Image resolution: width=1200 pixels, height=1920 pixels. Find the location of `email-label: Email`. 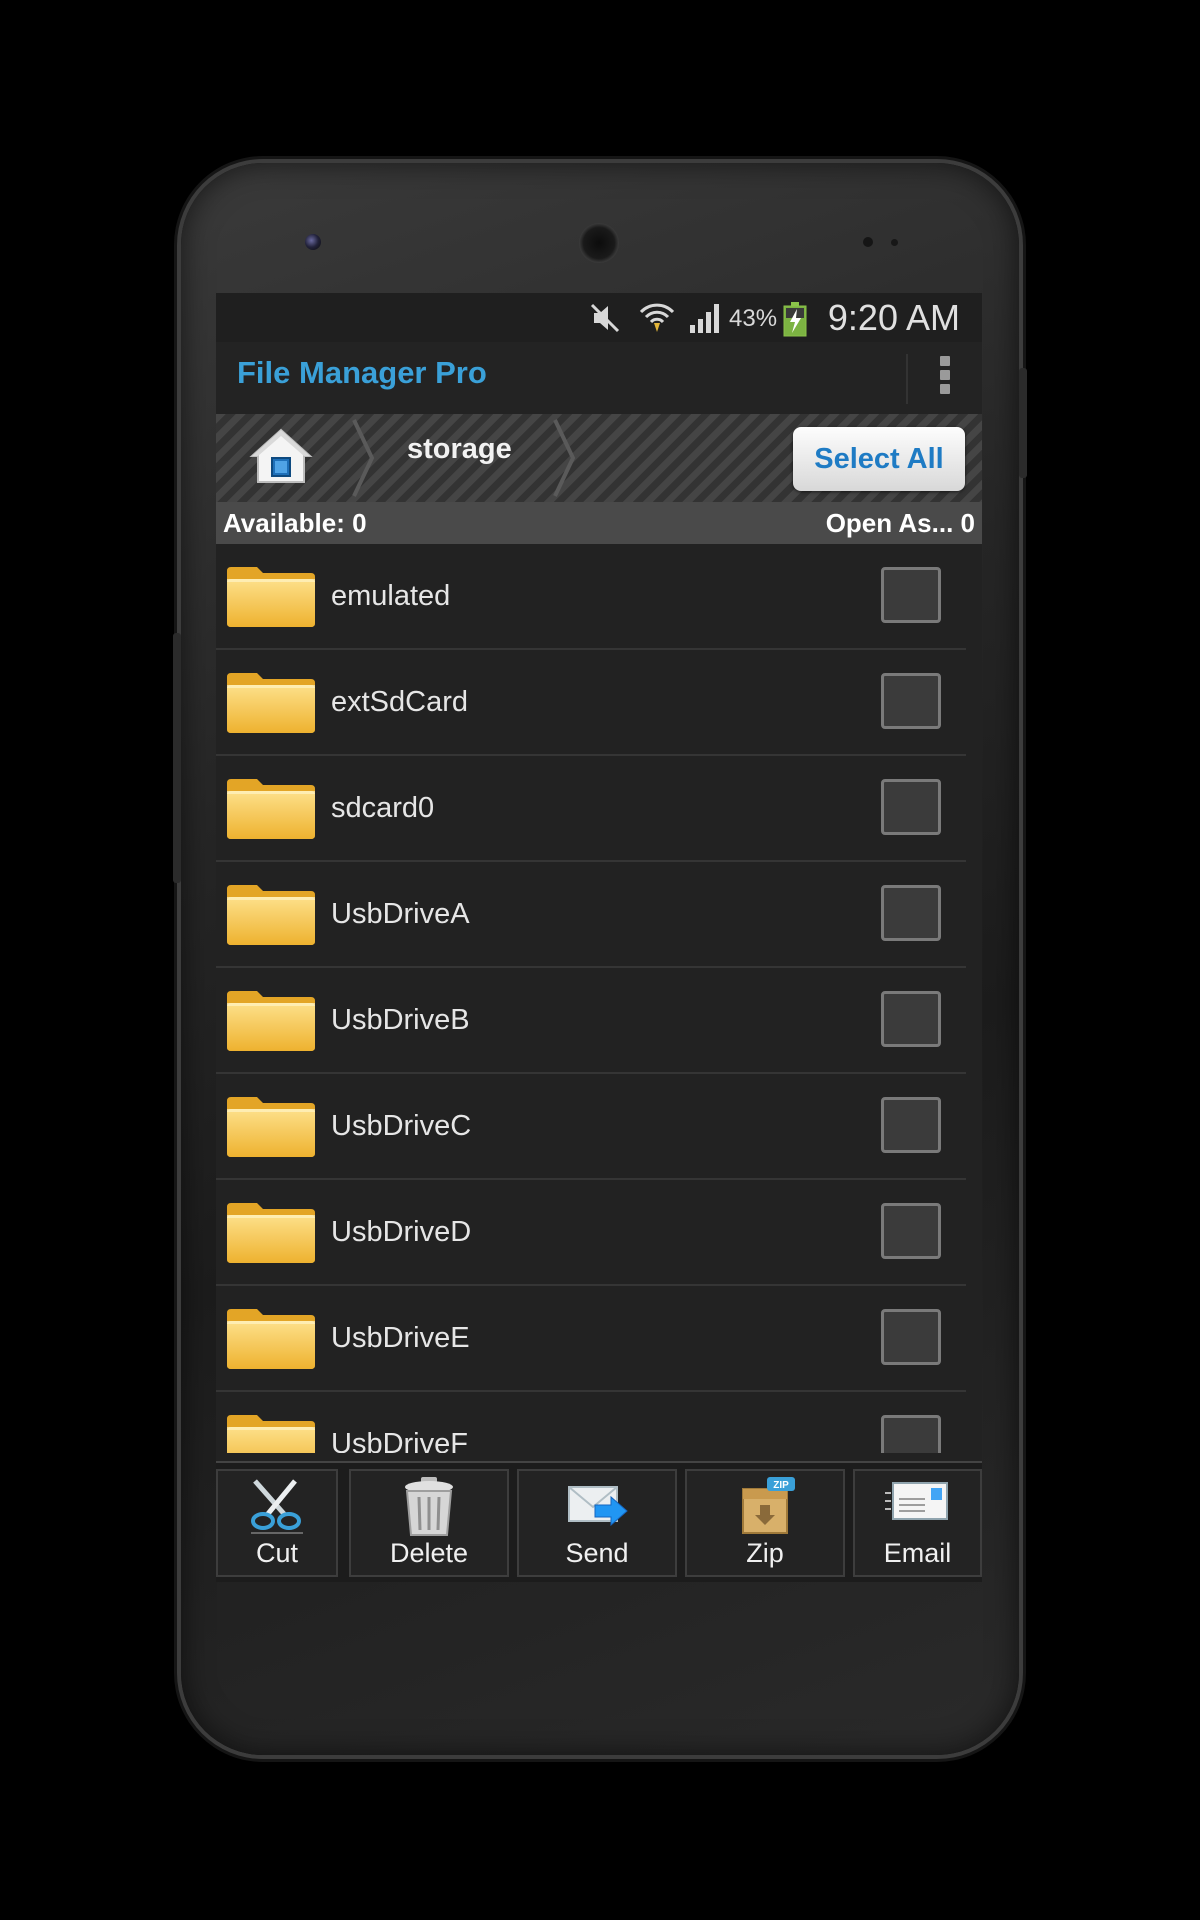

email-label: Email is located at coordinates (917, 1553).